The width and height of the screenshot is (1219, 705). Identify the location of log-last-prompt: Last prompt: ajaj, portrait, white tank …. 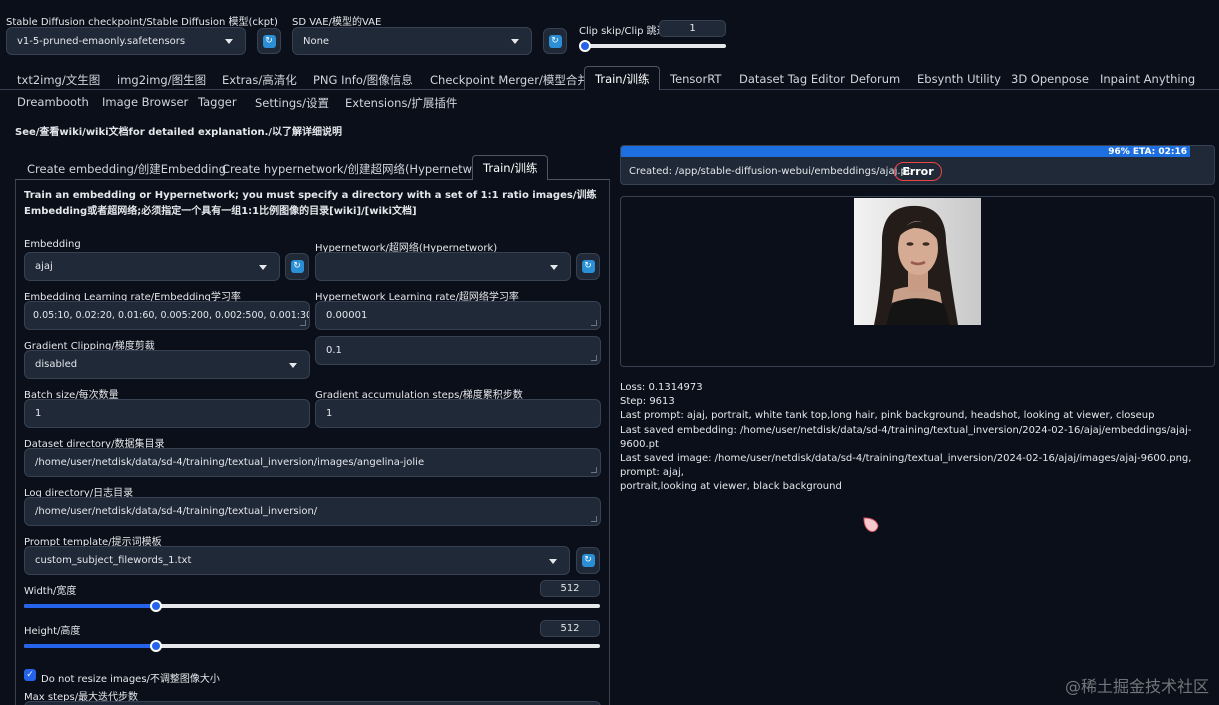
(887, 416).